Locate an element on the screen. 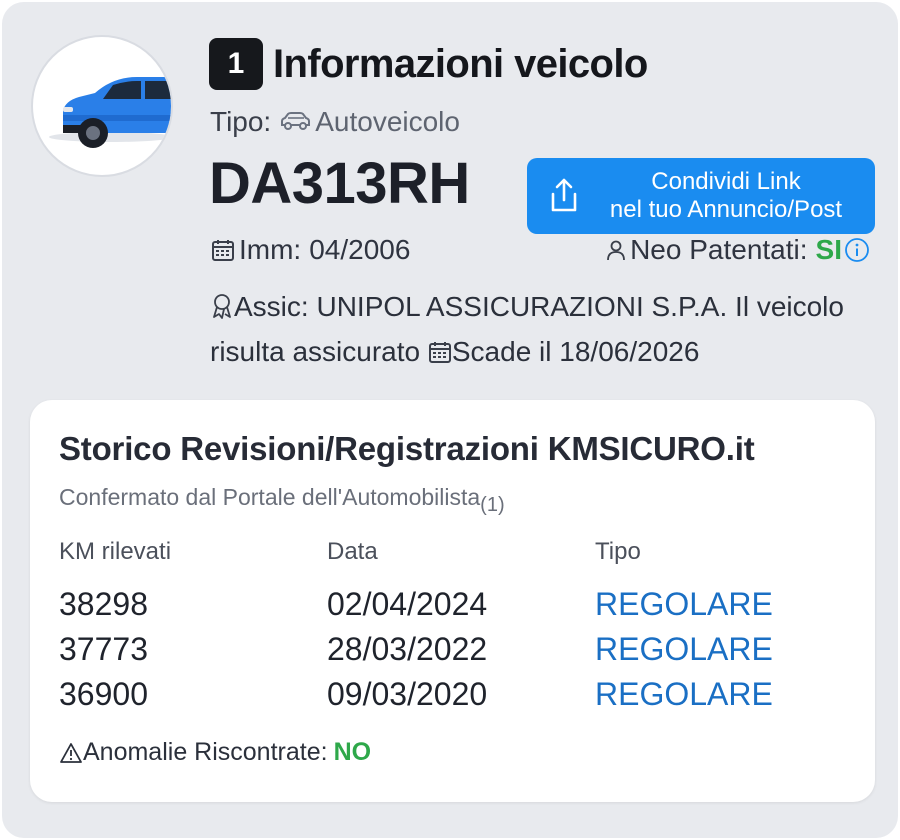  share-button-label: Condividi Link nel tuo Annuncio/Post is located at coordinates (726, 196).